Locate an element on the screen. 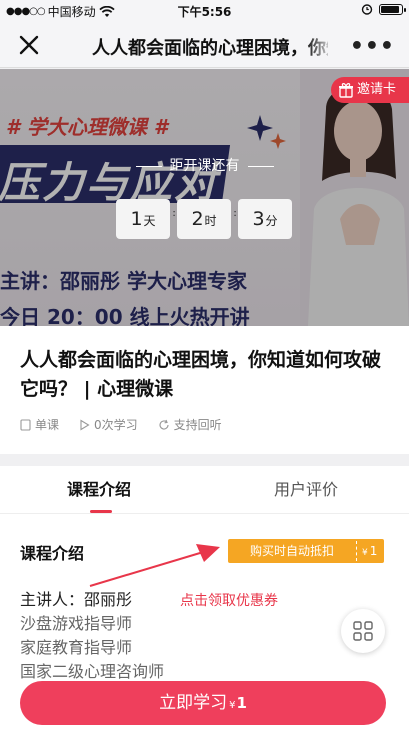  grid-icon is located at coordinates (363, 631).